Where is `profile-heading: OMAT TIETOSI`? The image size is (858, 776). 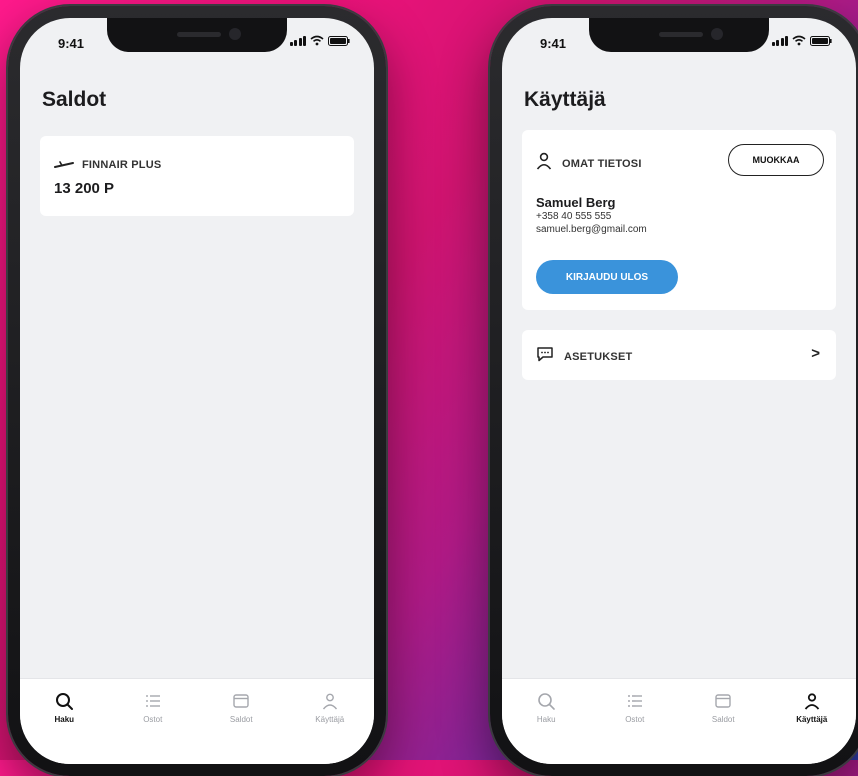
profile-heading: OMAT TIETOSI is located at coordinates (602, 163).